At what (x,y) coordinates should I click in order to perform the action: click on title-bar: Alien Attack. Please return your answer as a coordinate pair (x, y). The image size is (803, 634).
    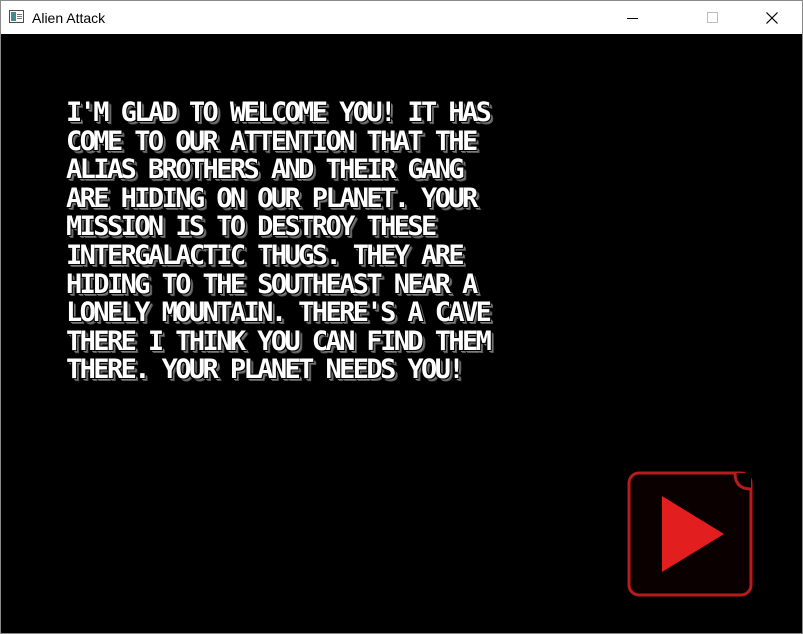
    Looking at the image, I should click on (401, 17).